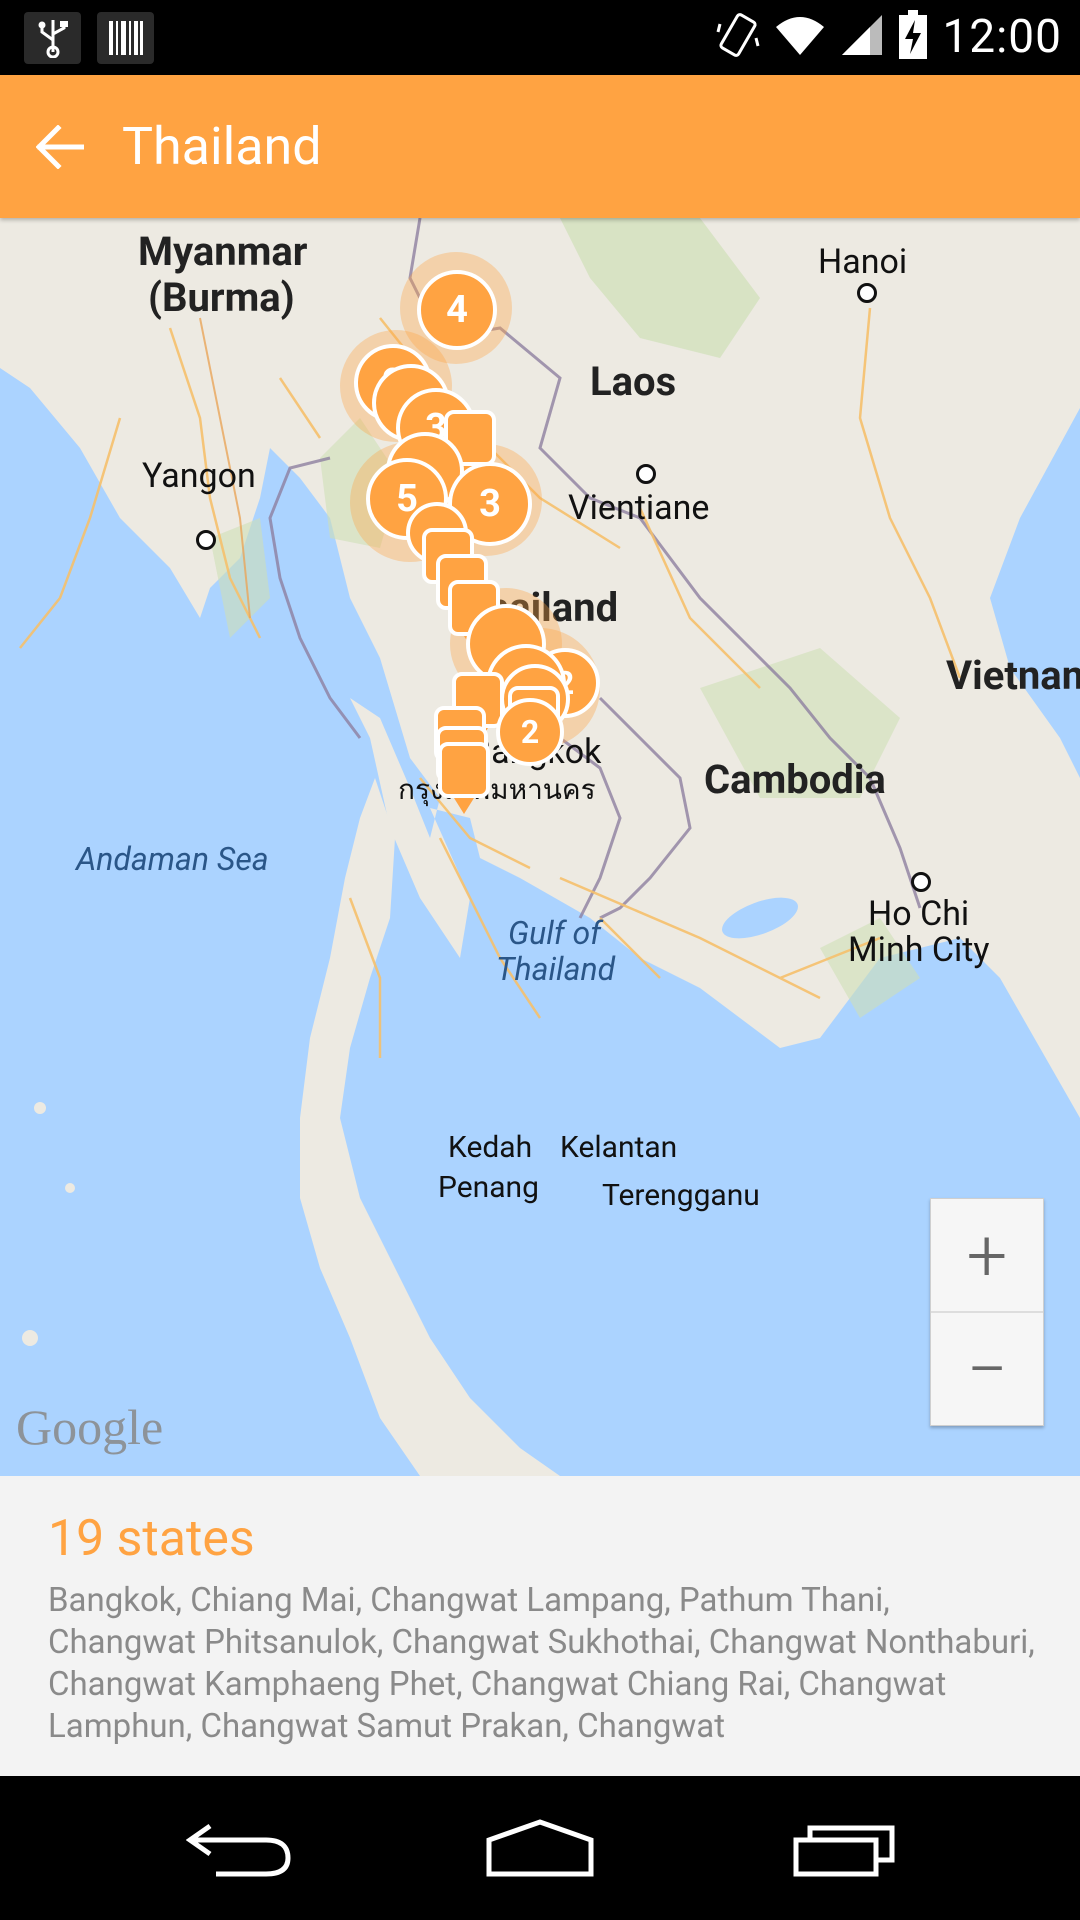 This screenshot has height=1920, width=1080. I want to click on clock: 12:00, so click(1002, 37).